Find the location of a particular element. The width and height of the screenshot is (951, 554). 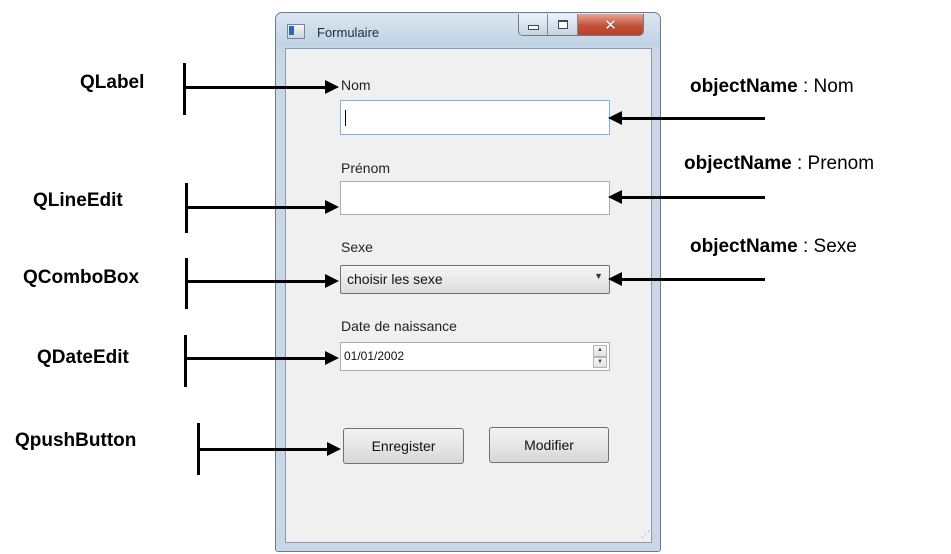

nom-label: Nom is located at coordinates (356, 85).